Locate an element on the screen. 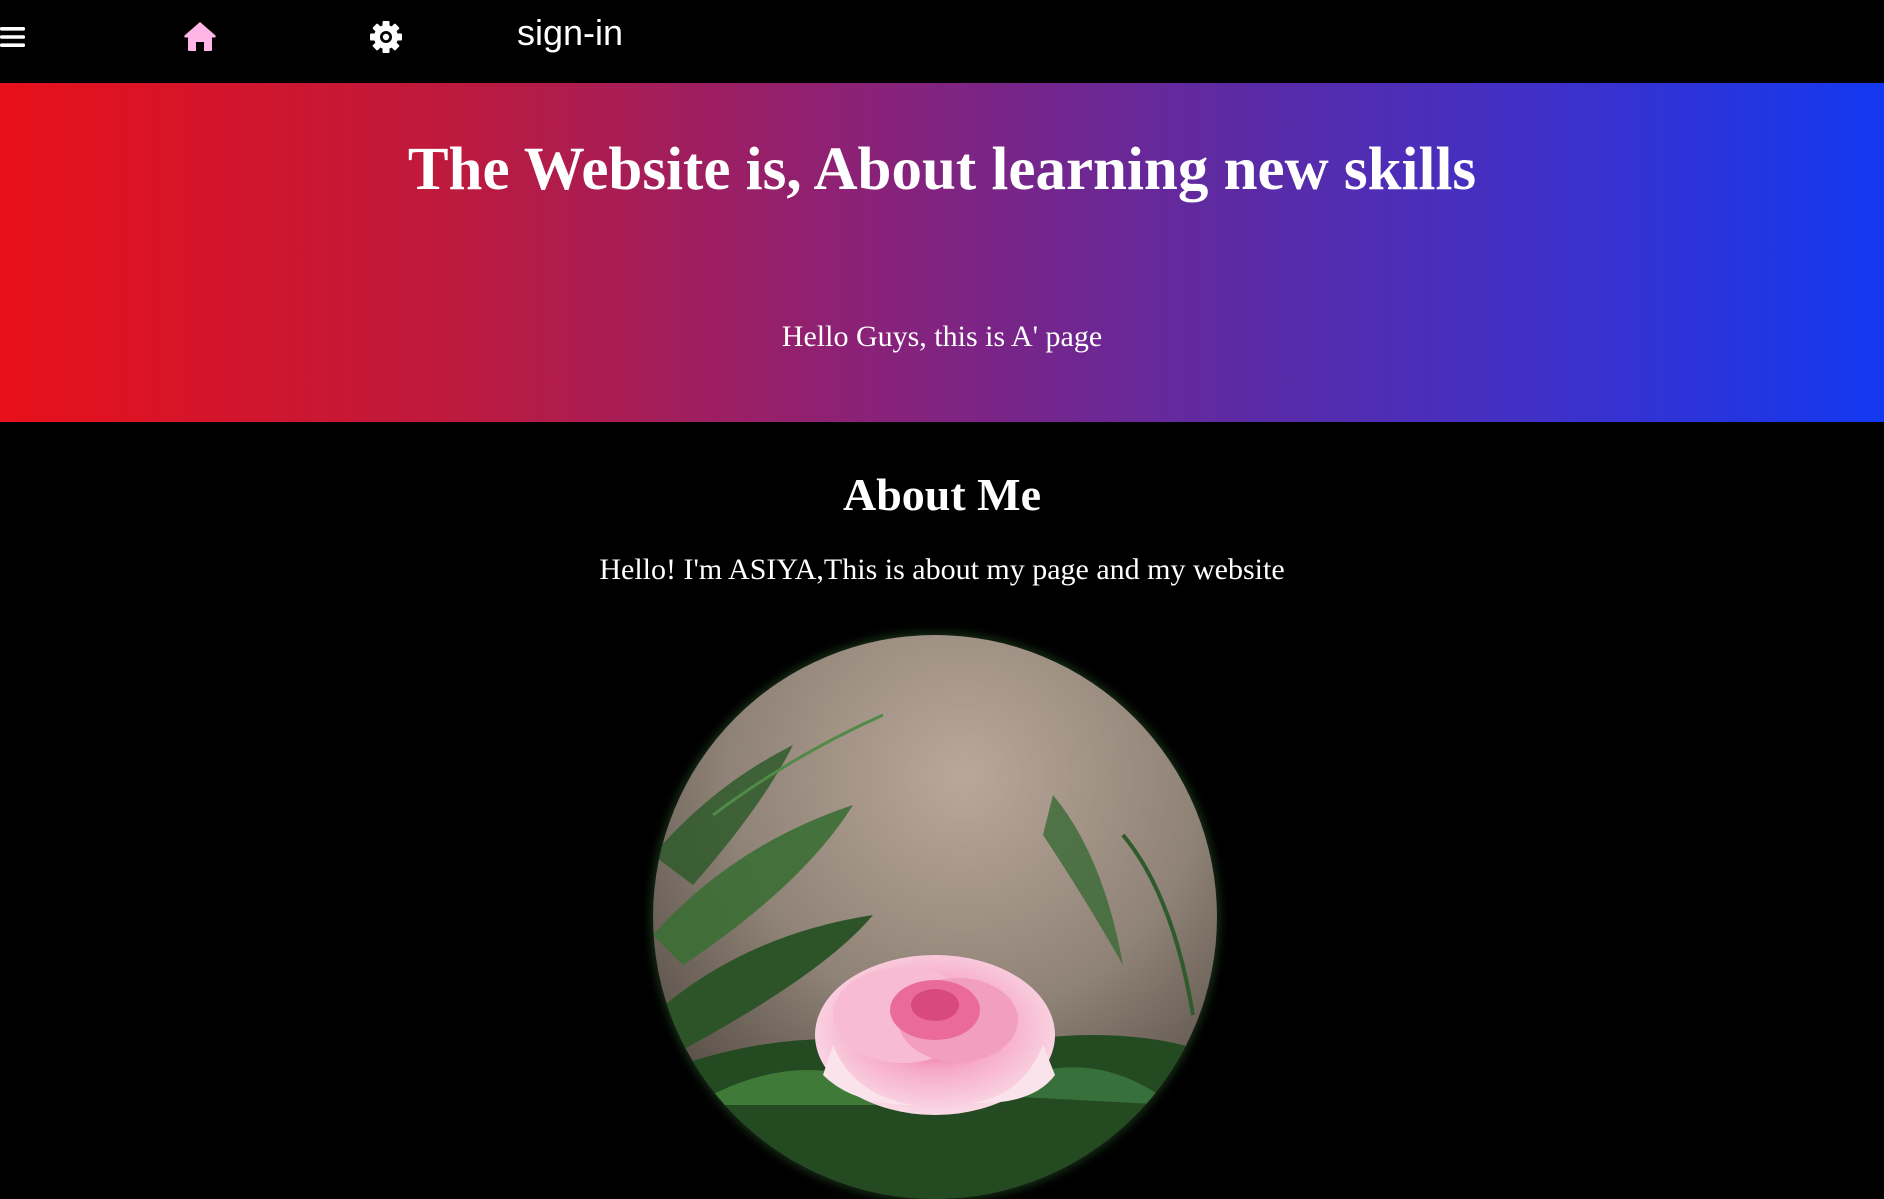  hamburger-menu-button is located at coordinates (13, 37).